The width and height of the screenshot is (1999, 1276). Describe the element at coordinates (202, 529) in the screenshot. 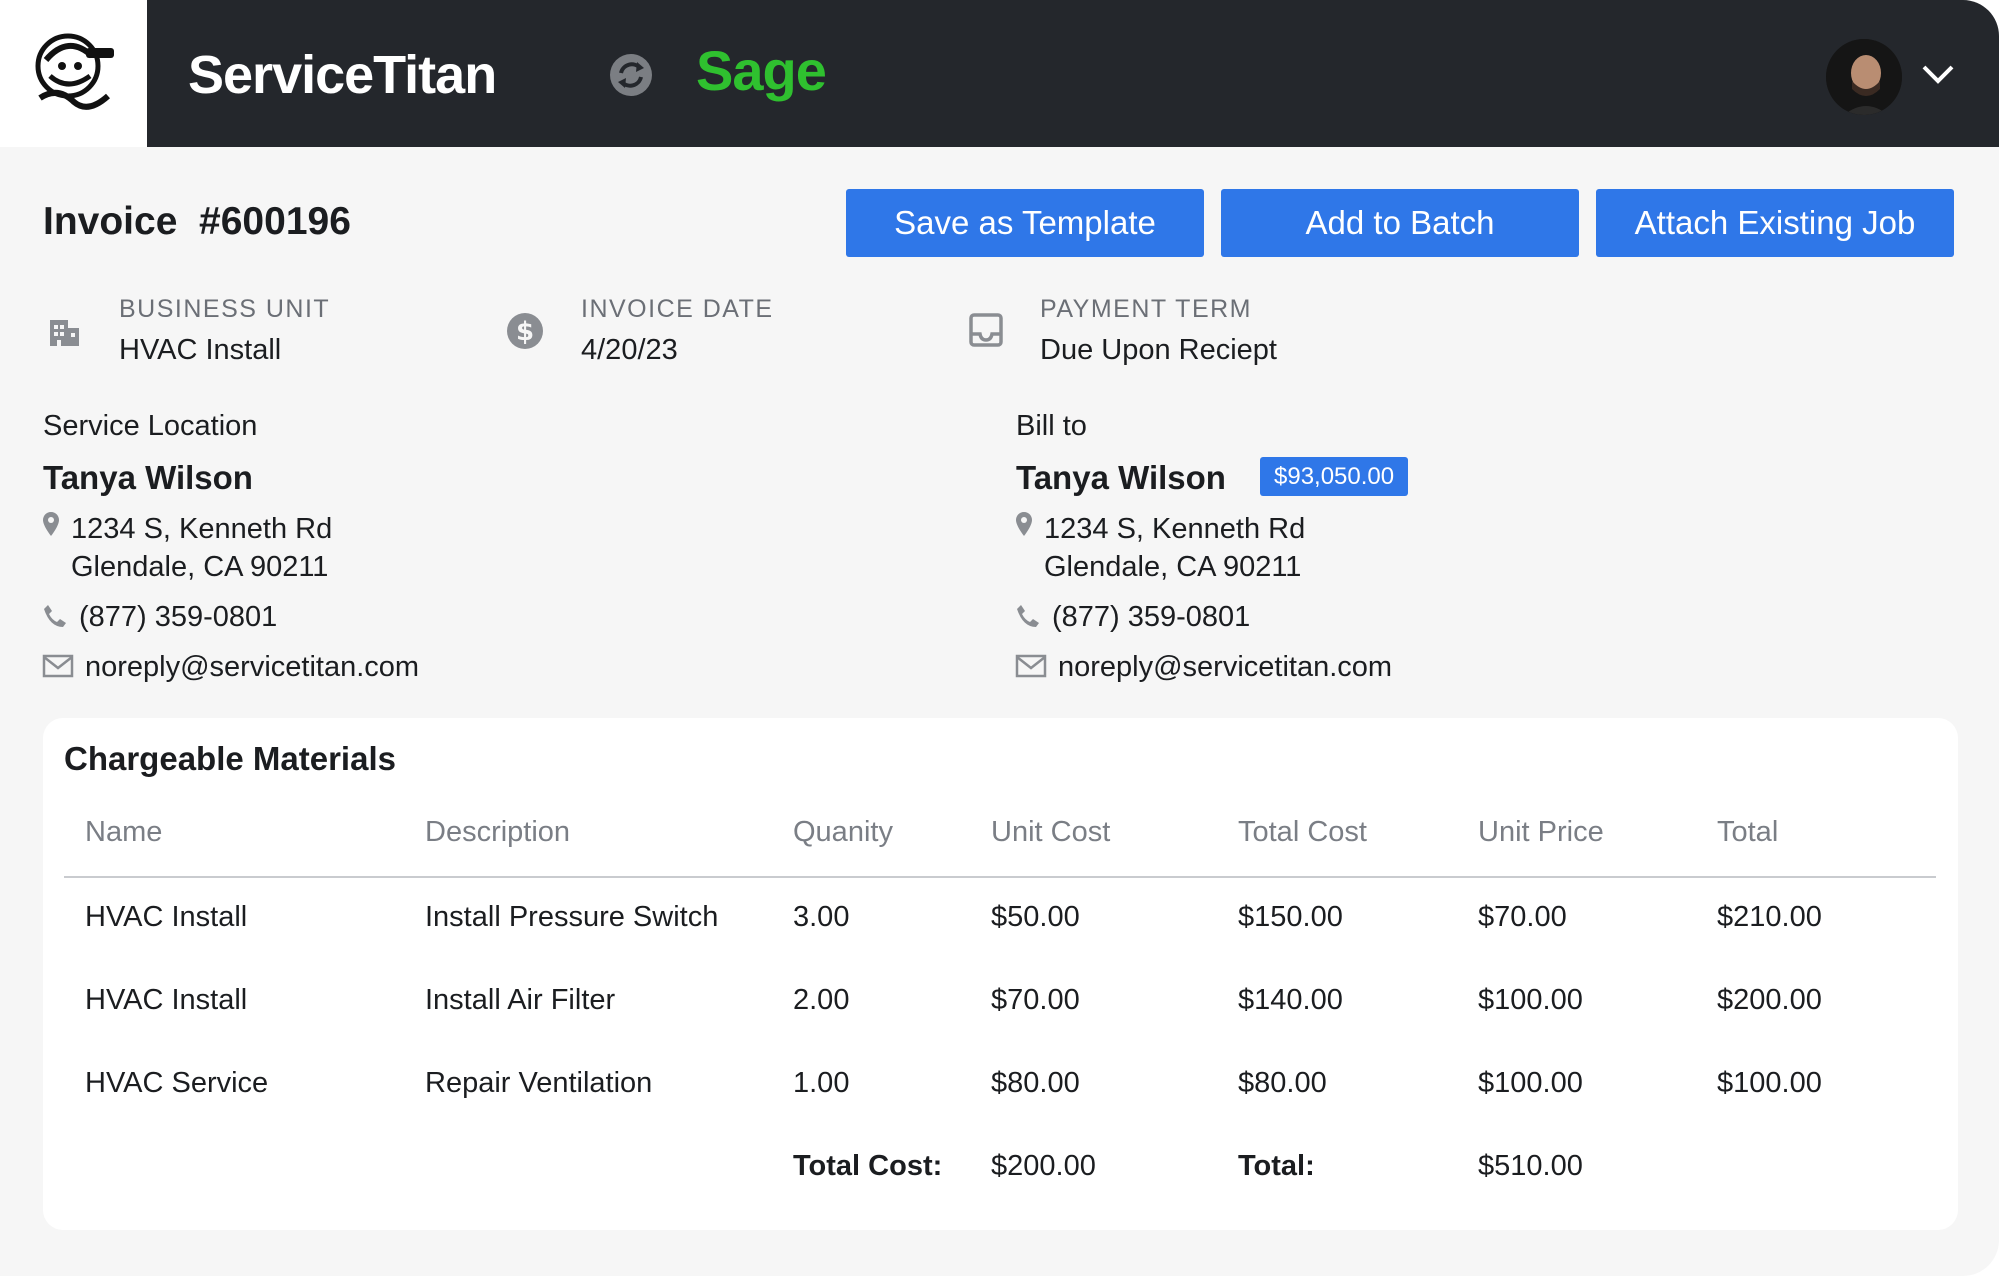

I see `service-address-line1: 1234 S, Kenneth Rd` at that location.